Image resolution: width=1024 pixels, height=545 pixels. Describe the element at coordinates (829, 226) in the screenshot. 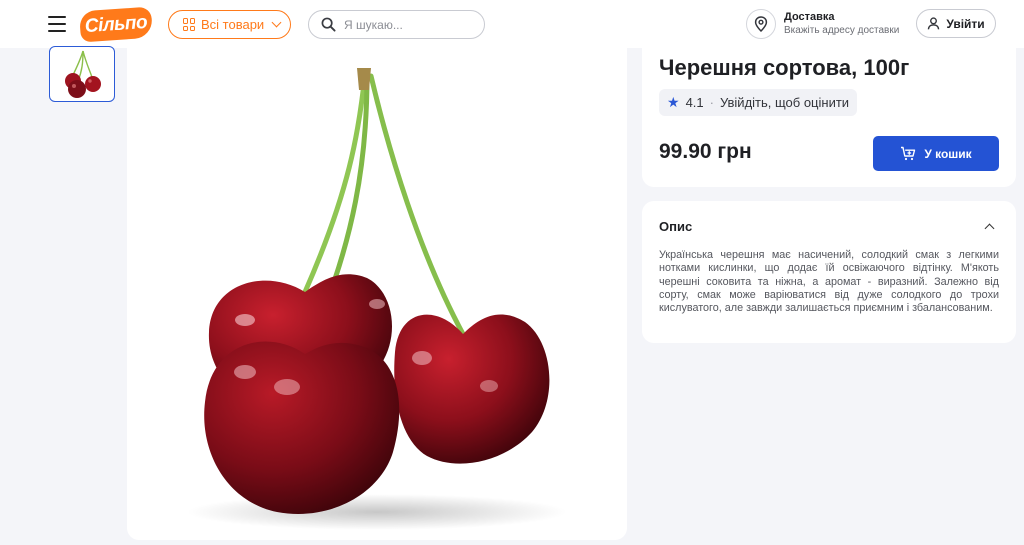

I see `description-toggle: Опис` at that location.